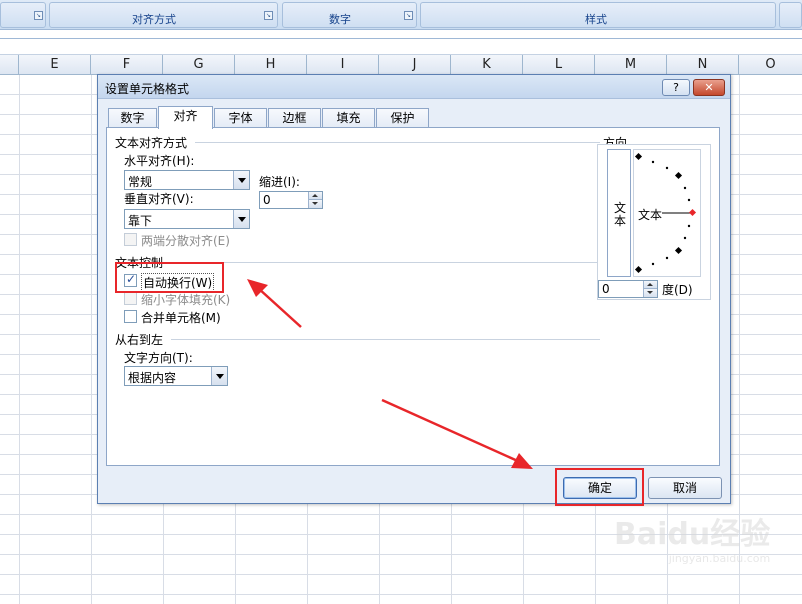 Image resolution: width=802 pixels, height=604 pixels. What do you see at coordinates (451, 431) in the screenshot?
I see `arrow-line-ok` at bounding box center [451, 431].